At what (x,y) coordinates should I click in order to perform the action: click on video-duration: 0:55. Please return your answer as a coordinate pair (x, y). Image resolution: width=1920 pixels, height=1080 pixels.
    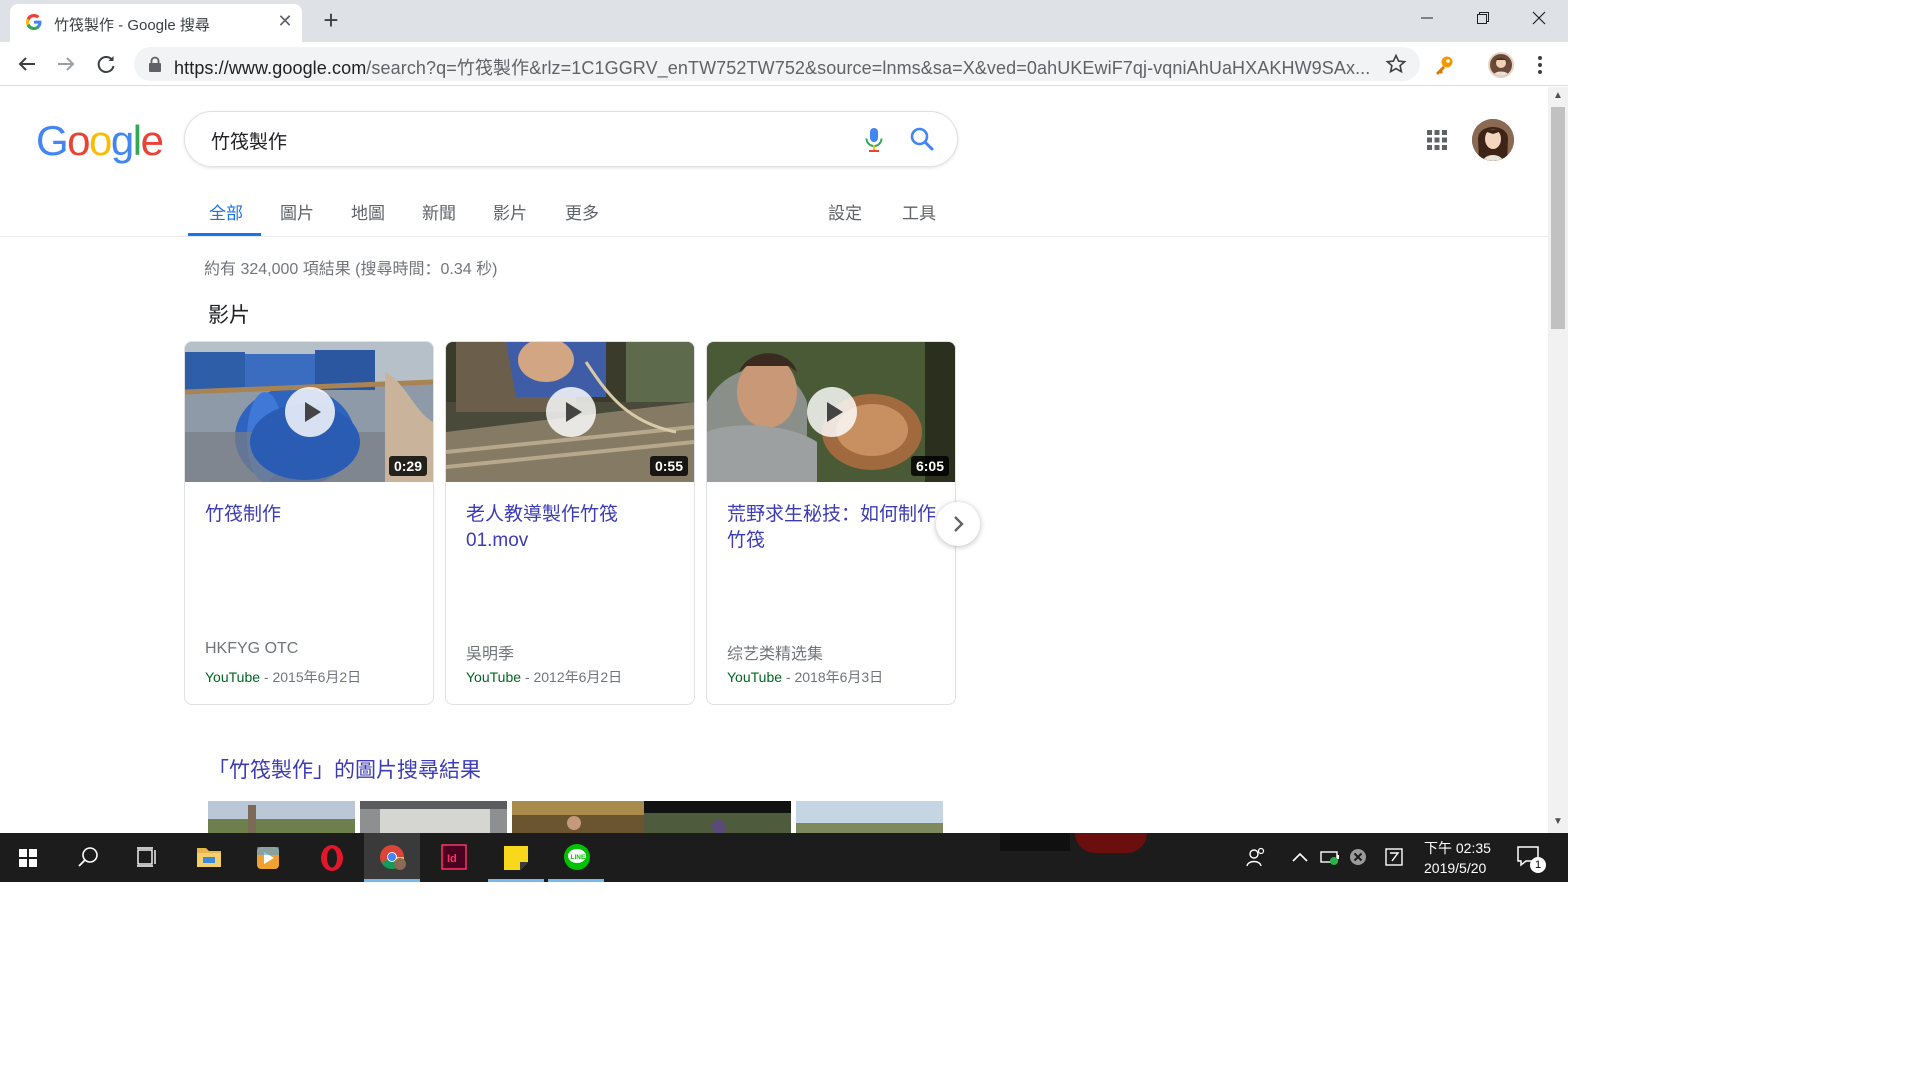
    Looking at the image, I should click on (668, 466).